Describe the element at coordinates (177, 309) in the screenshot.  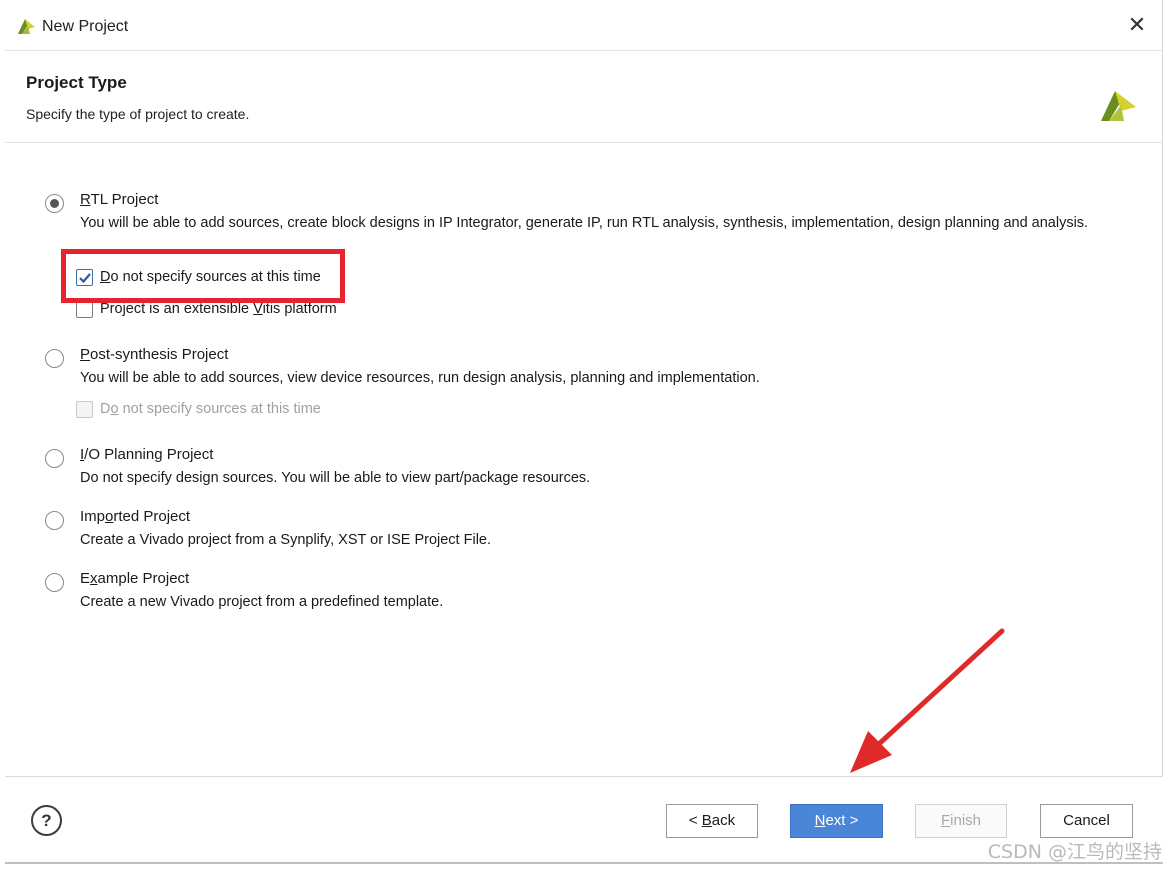
I see `checkbox-label-text: Project is an extensible` at that location.